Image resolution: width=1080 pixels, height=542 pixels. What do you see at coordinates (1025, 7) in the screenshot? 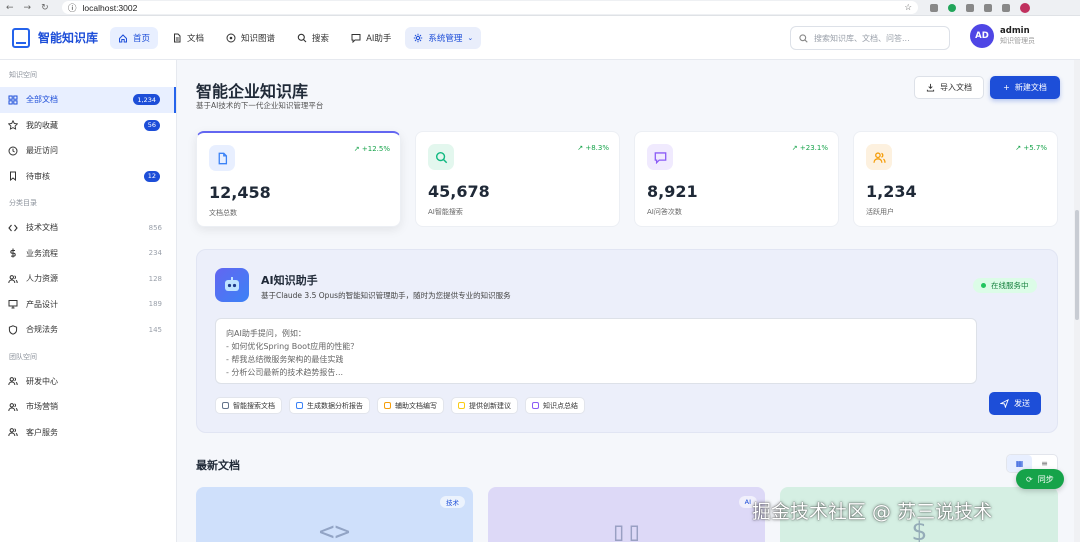
I see `profile-icon` at bounding box center [1025, 7].